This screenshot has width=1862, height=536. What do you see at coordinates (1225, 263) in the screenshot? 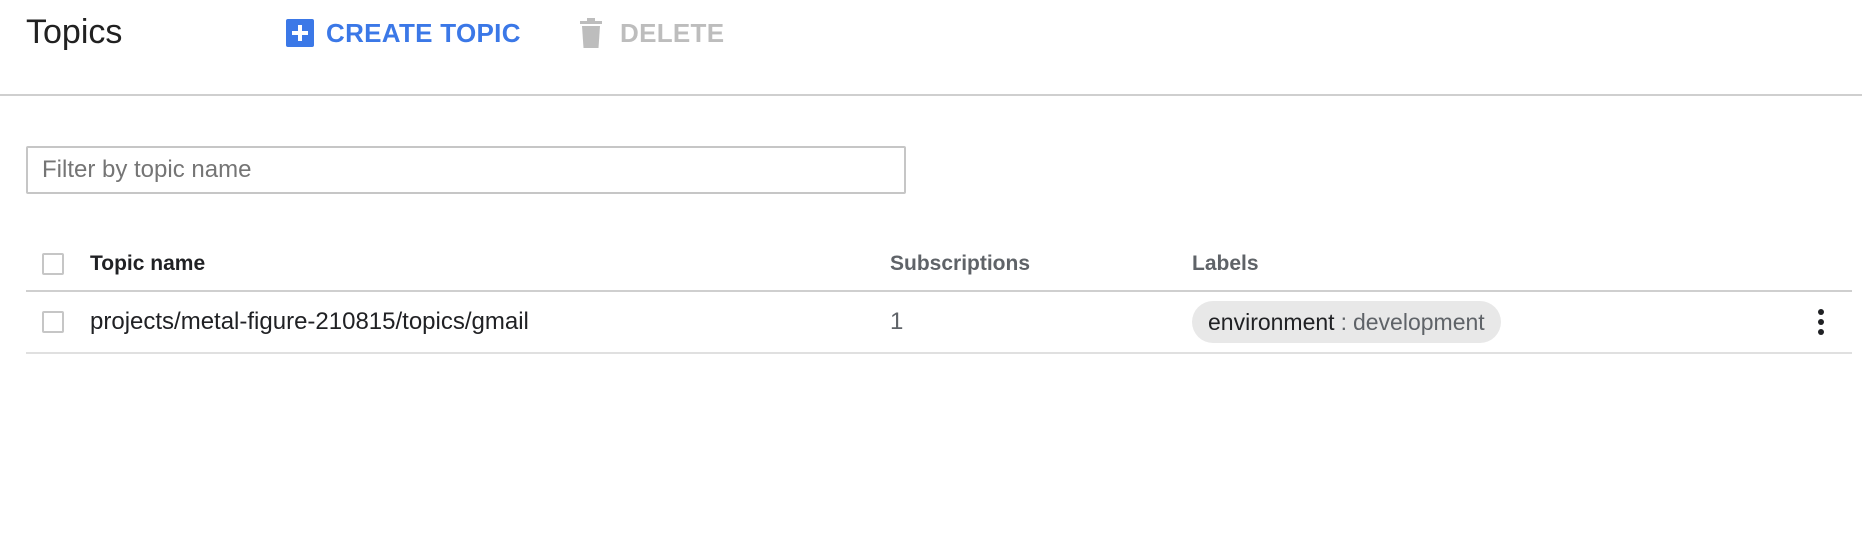
I see `column-header-labels: Labels` at bounding box center [1225, 263].